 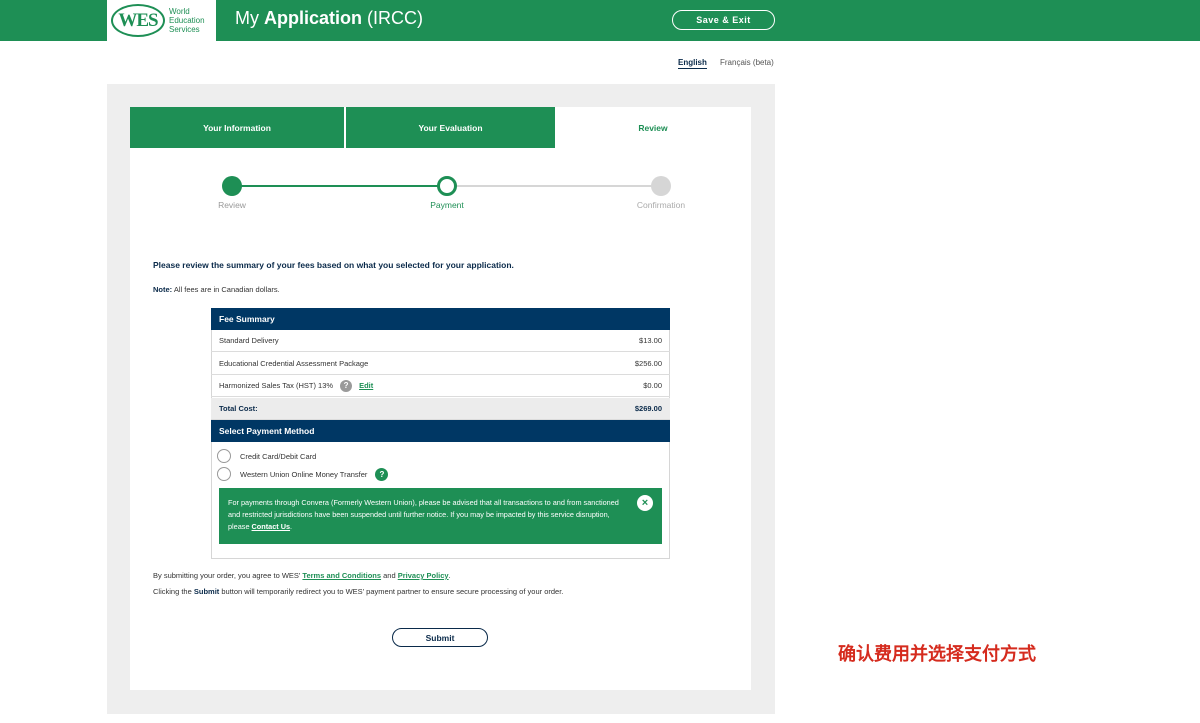 What do you see at coordinates (554, 186) in the screenshot?
I see `progress-line-upcoming` at bounding box center [554, 186].